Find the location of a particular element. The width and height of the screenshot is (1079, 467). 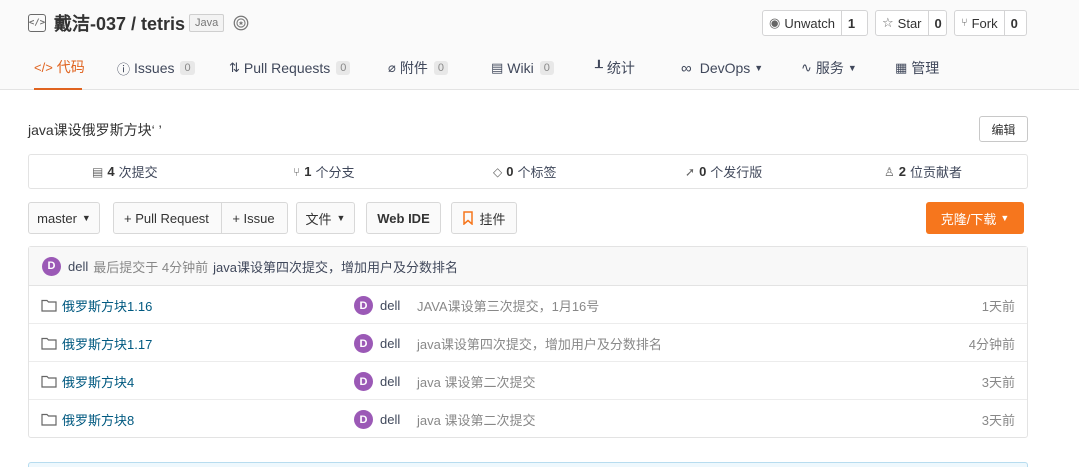

tab-label: 附件 is located at coordinates (413, 68).